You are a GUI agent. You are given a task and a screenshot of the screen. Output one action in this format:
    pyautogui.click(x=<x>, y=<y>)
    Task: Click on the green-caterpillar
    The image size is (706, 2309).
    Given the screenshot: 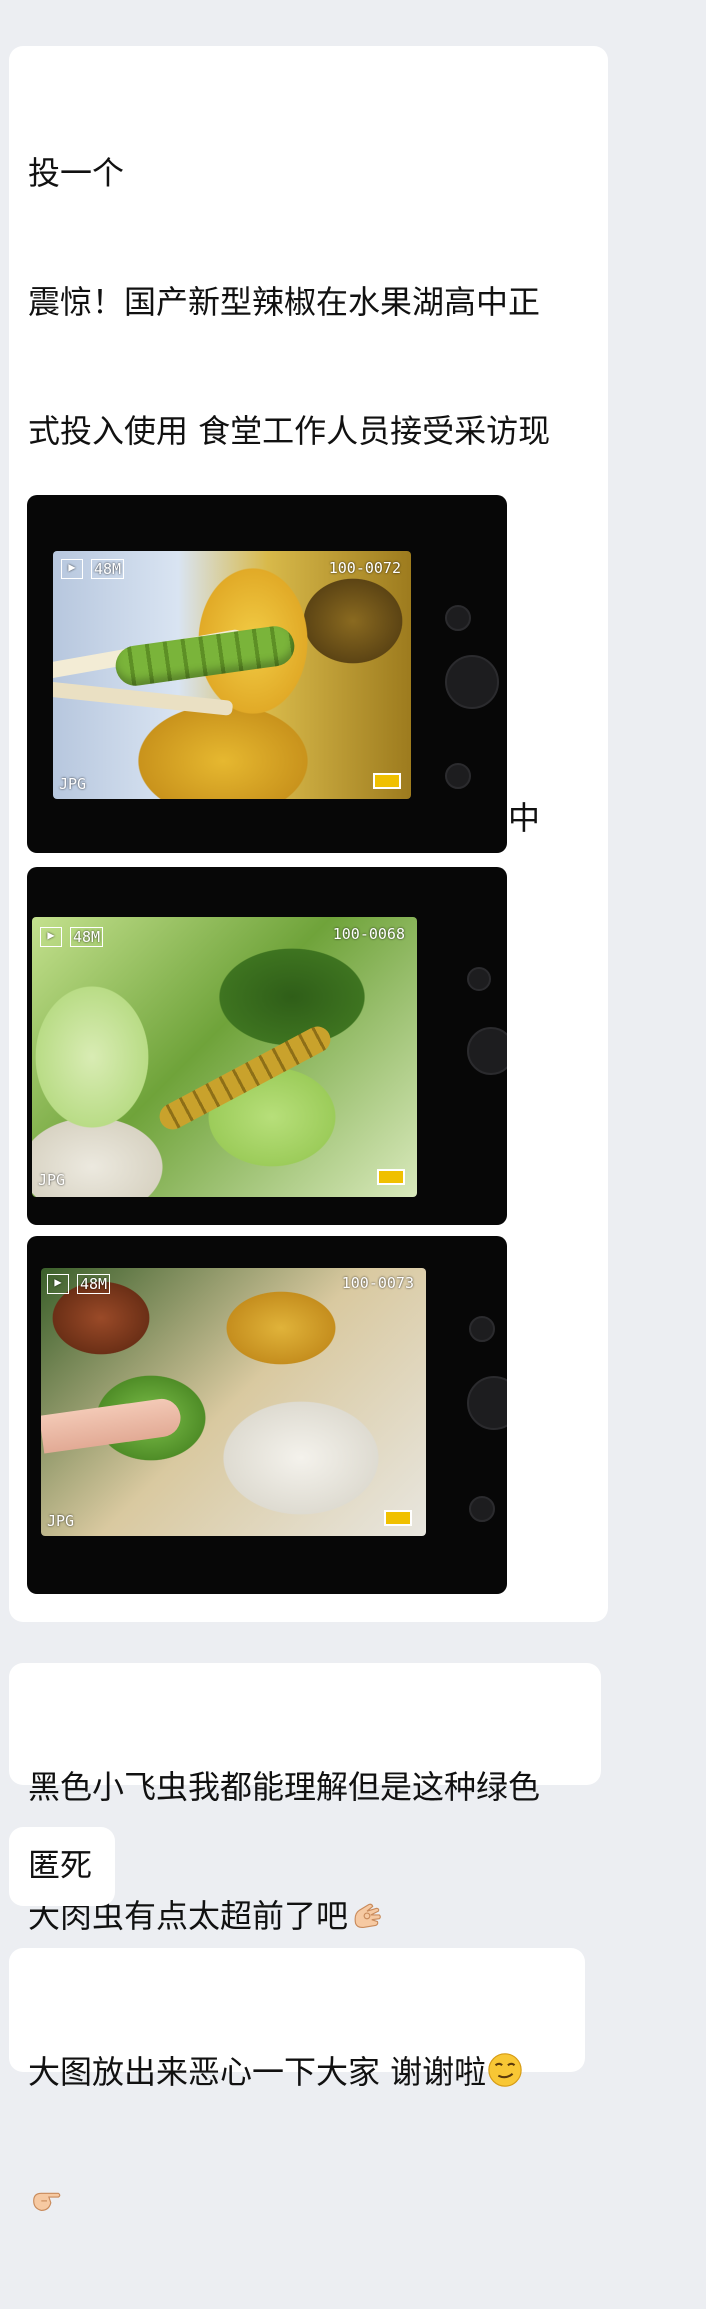 What is the action you would take?
    pyautogui.click(x=205, y=656)
    